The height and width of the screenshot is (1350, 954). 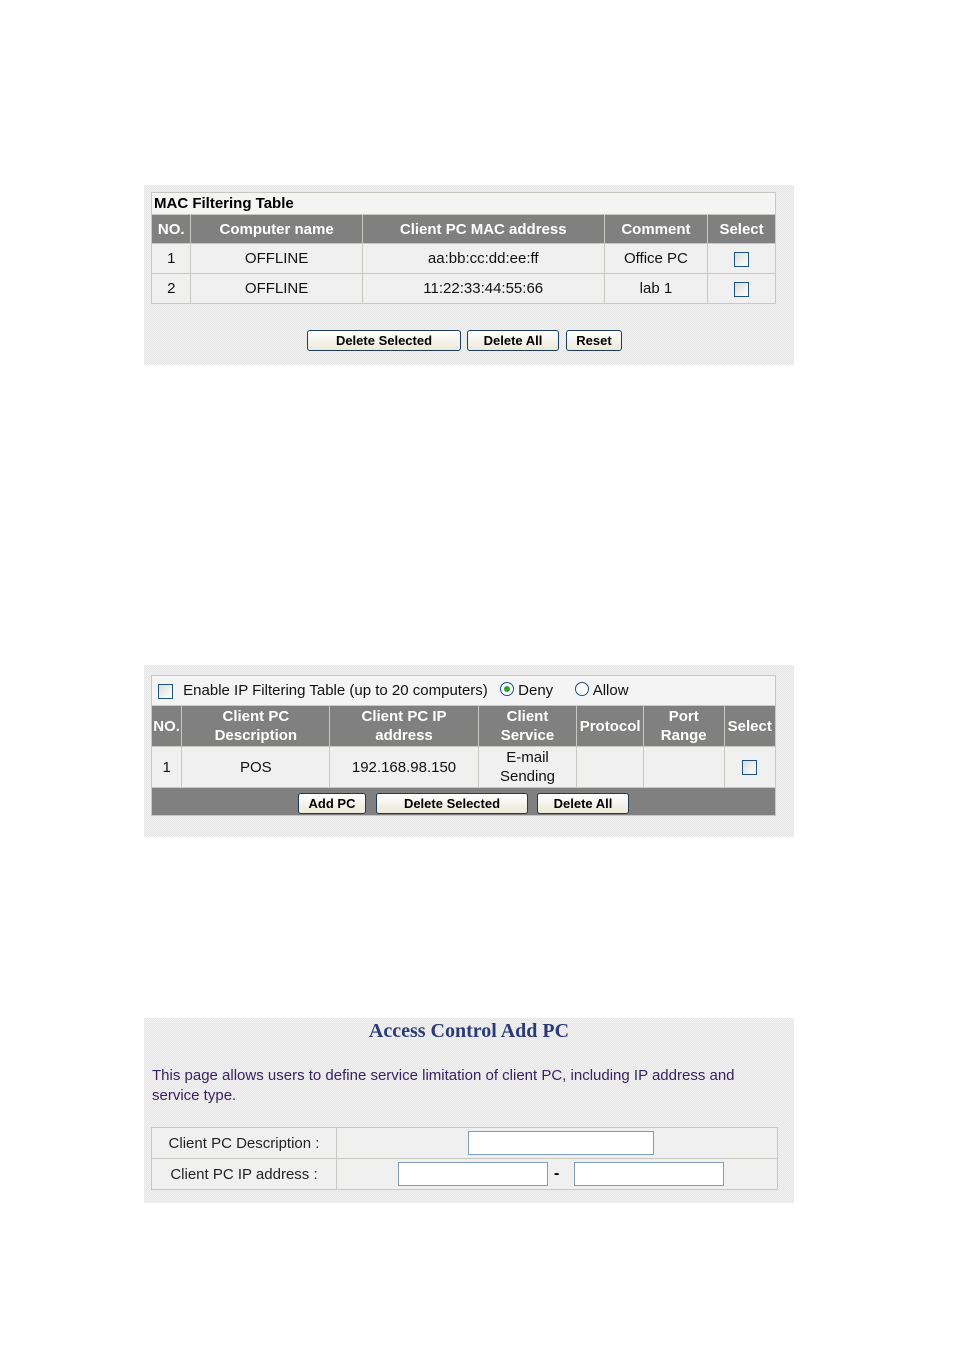 I want to click on service-text: E-mail, so click(x=527, y=757).